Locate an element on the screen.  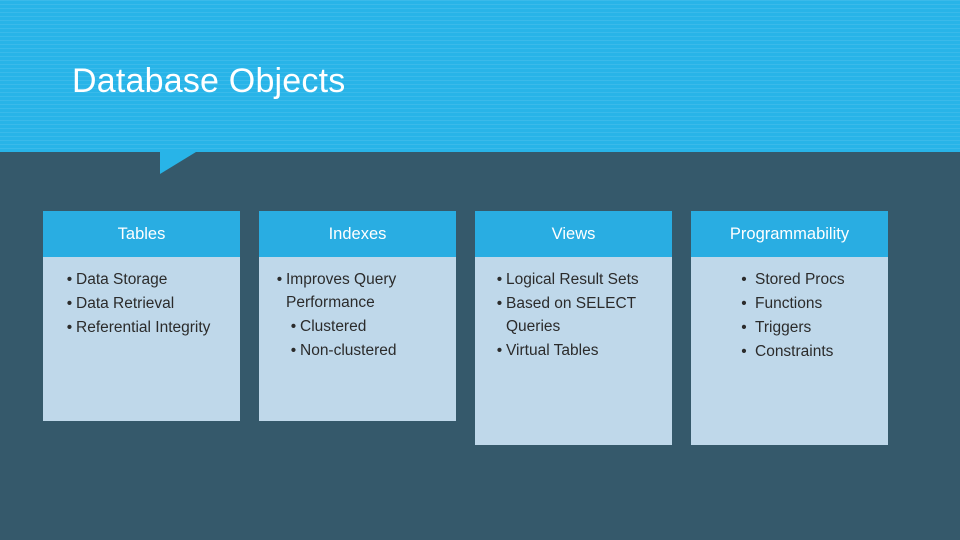
list-item: • Constraints is located at coordinates (805, 352).